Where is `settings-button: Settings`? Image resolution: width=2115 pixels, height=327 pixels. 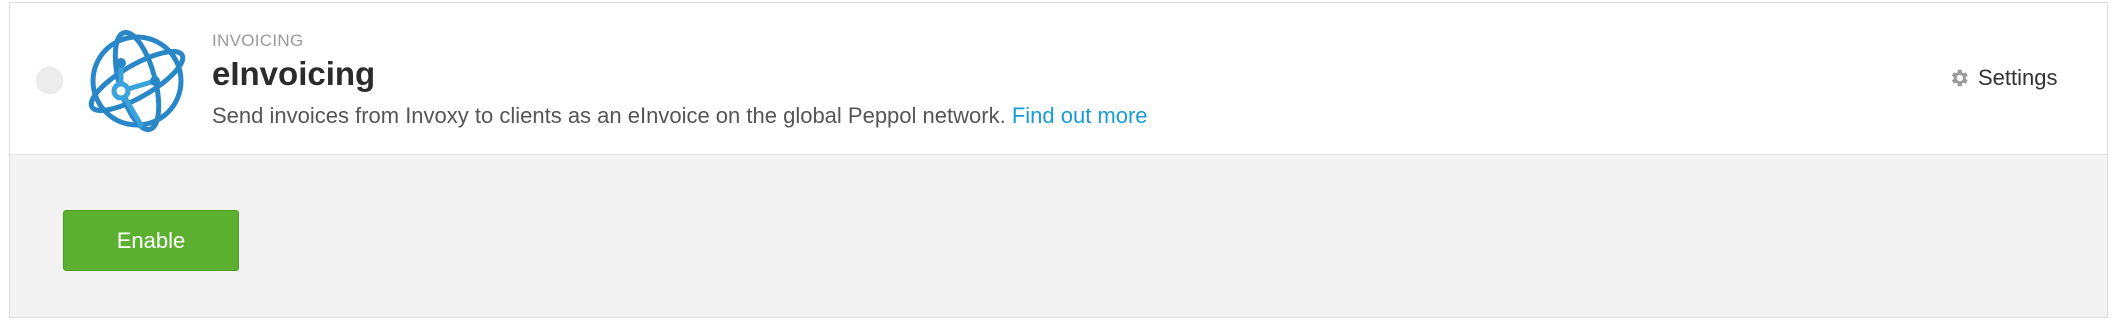
settings-button: Settings is located at coordinates (2003, 78).